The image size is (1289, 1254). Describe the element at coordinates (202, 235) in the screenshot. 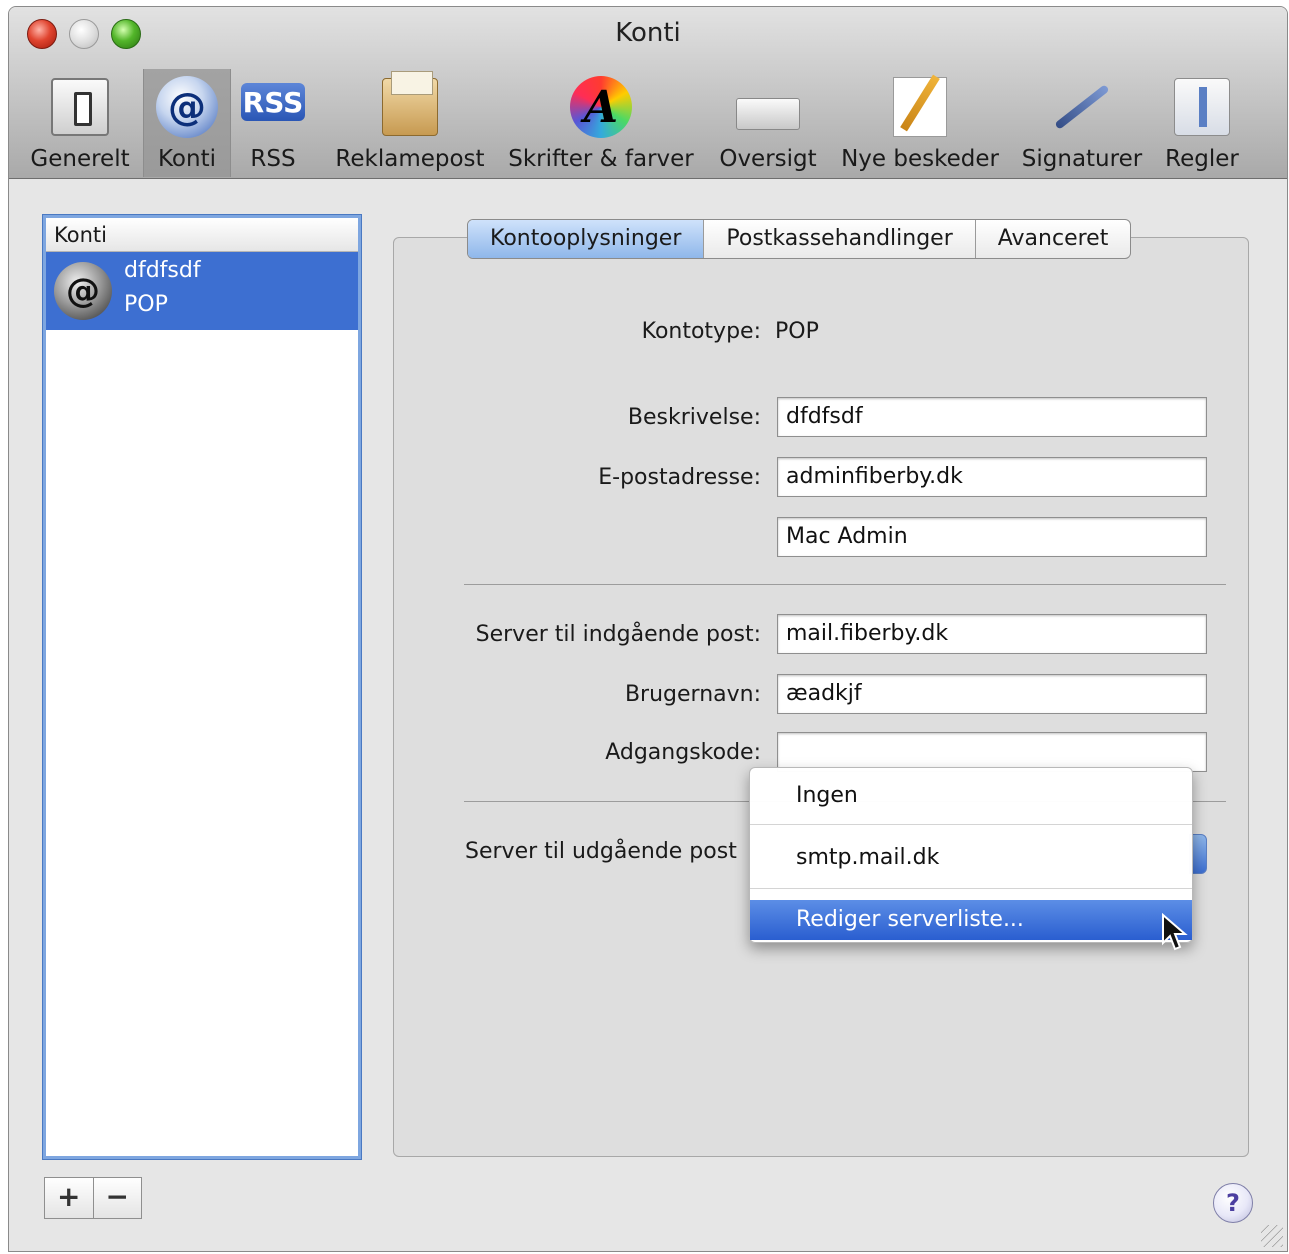

I see `accounts-list-header: Konti` at that location.